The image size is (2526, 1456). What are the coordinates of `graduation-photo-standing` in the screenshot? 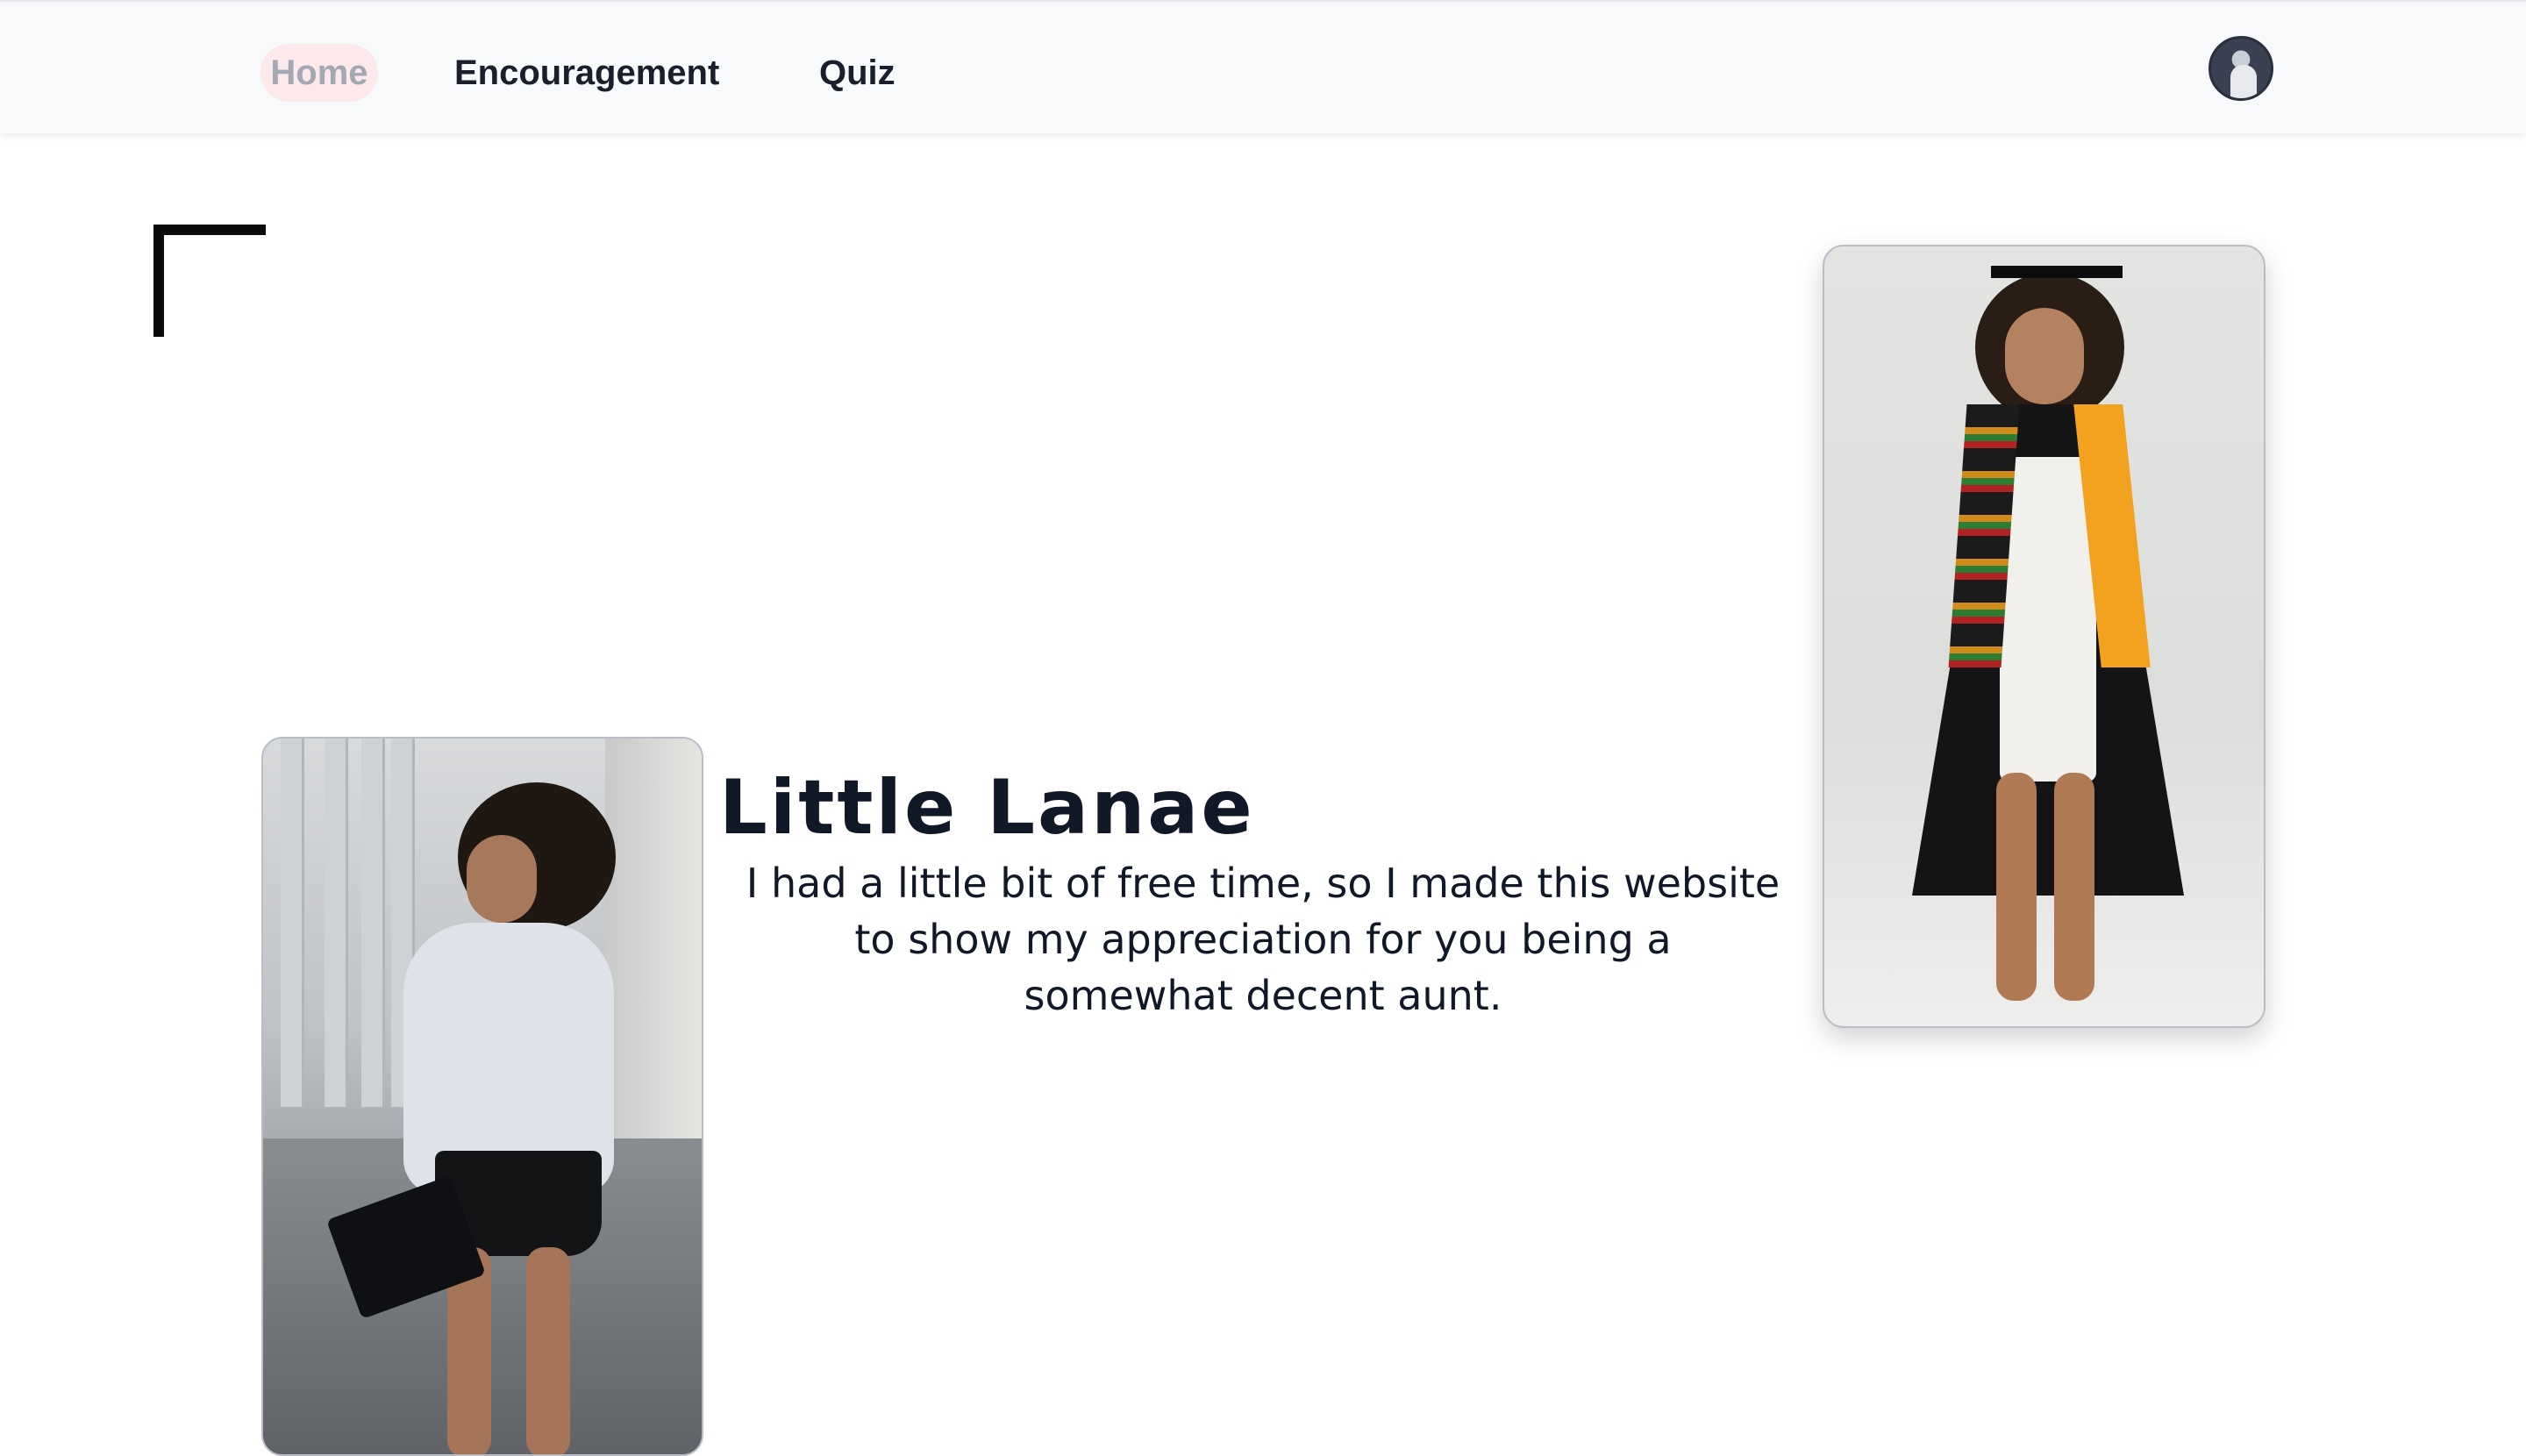 It's located at (2044, 636).